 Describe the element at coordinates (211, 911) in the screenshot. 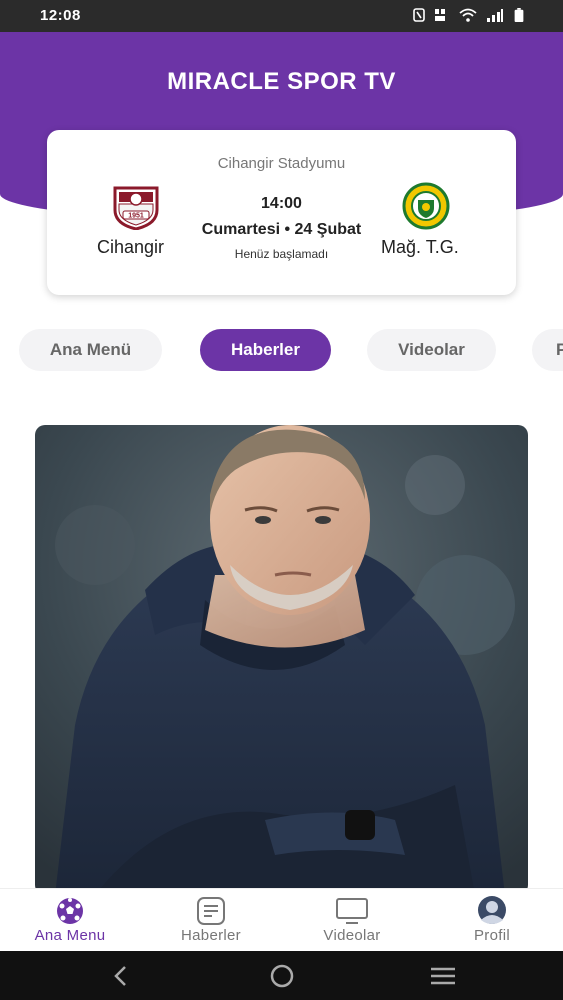

I see `news-icon` at that location.